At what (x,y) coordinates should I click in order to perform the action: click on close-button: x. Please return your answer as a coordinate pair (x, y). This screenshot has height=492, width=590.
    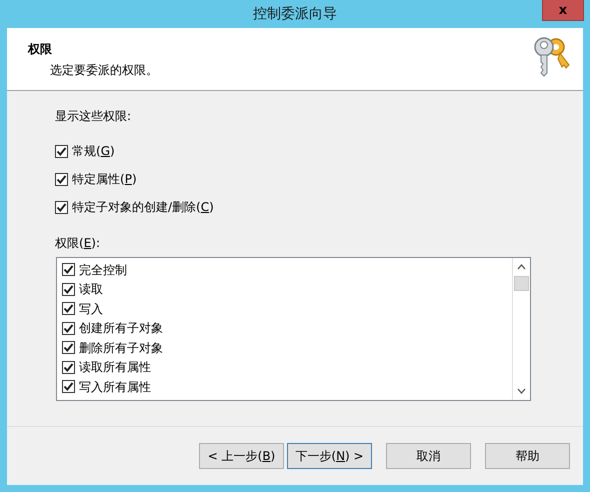
    Looking at the image, I should click on (563, 10).